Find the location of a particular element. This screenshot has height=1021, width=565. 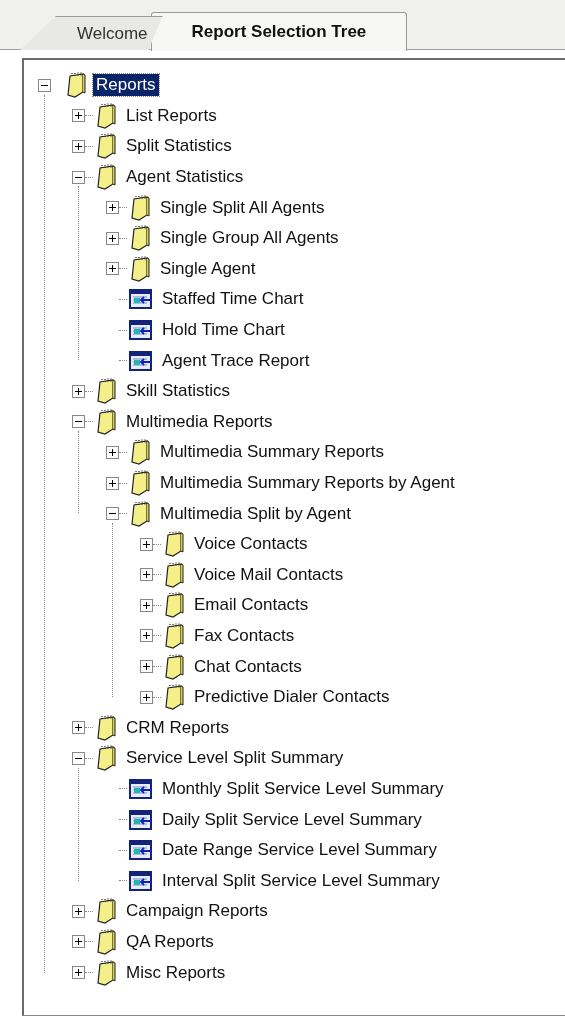

tree-item: Daily Split Service Level Summary is located at coordinates (292, 819).